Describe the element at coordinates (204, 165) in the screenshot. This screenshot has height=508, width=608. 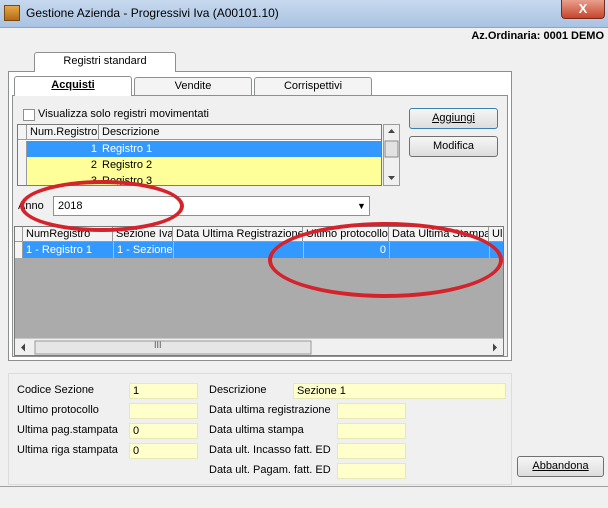
I see `table-row: 2 Registro 2` at that location.